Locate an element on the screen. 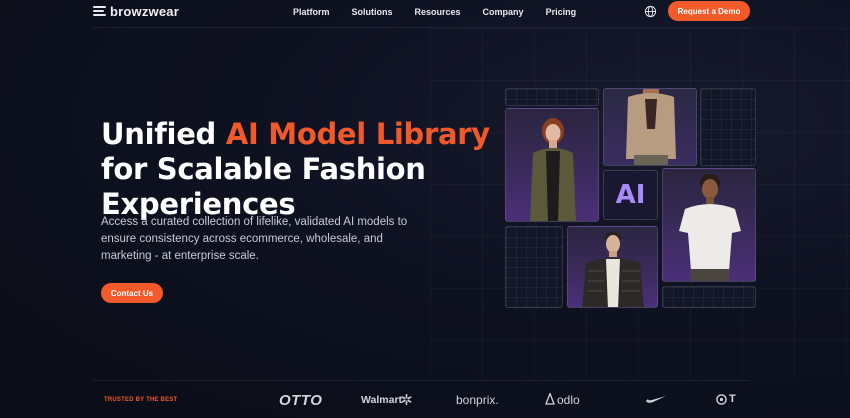 This screenshot has width=850, height=418. nav-link-company: Company is located at coordinates (503, 12).